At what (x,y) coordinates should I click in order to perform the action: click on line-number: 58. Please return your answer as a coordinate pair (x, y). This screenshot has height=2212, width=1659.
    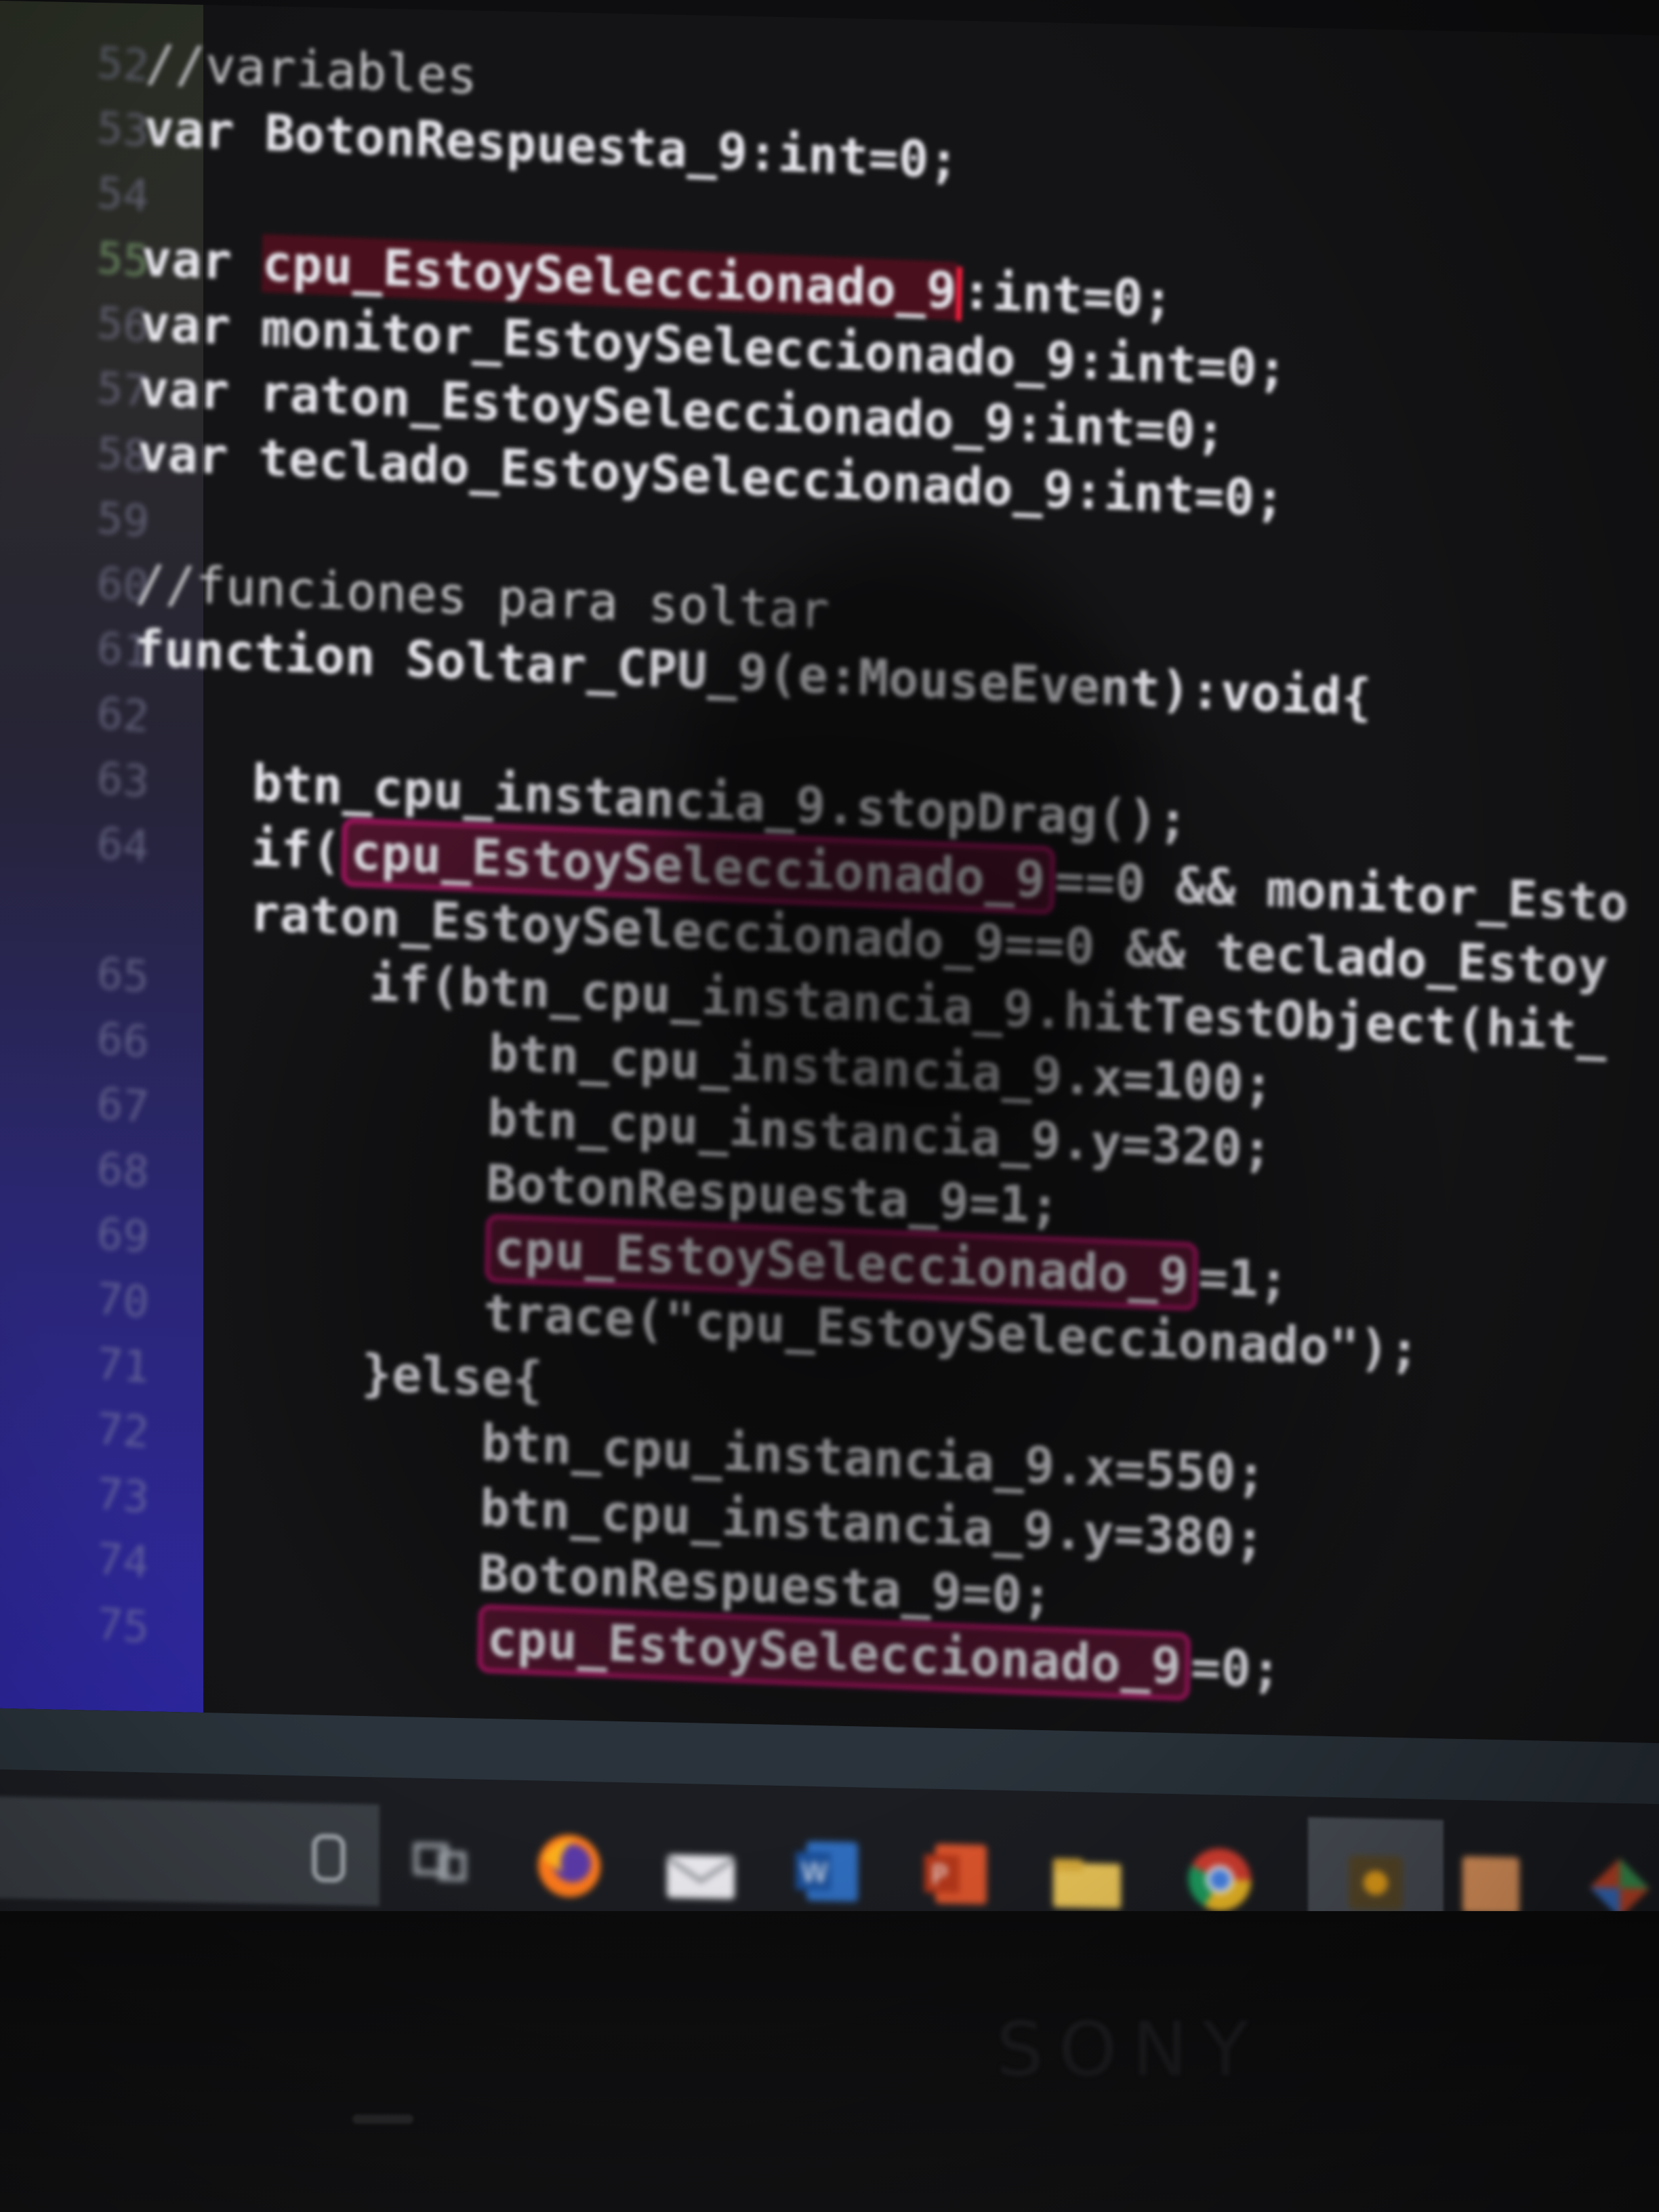
    Looking at the image, I should click on (123, 455).